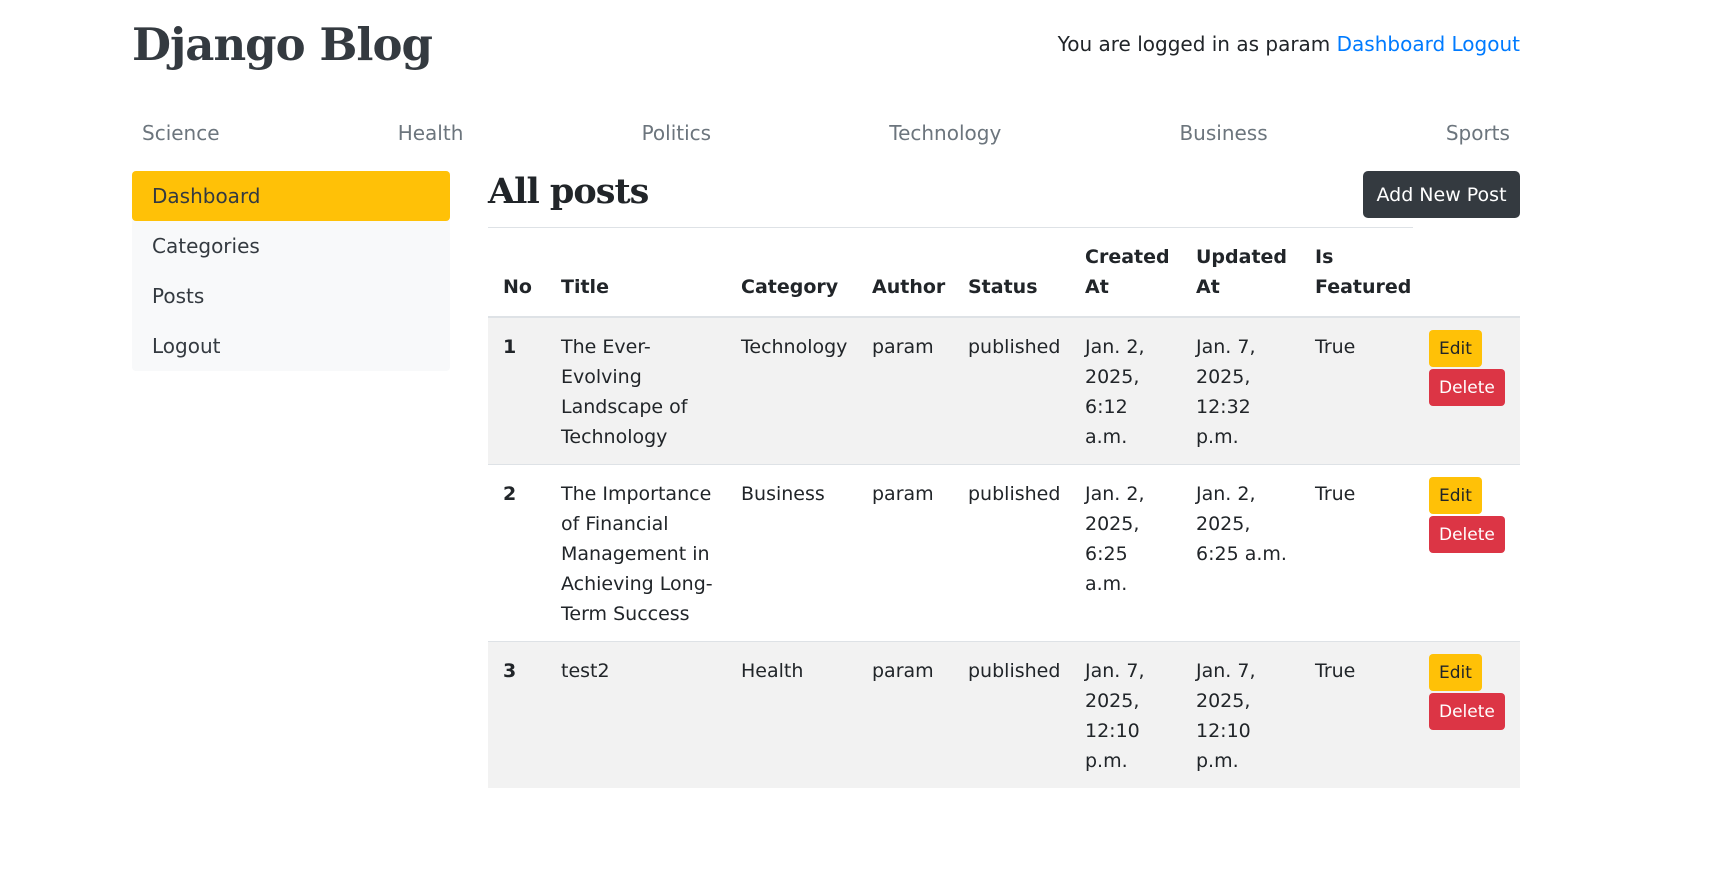 This screenshot has height=891, width=1710. Describe the element at coordinates (636, 714) in the screenshot. I see `row-title: test2` at that location.